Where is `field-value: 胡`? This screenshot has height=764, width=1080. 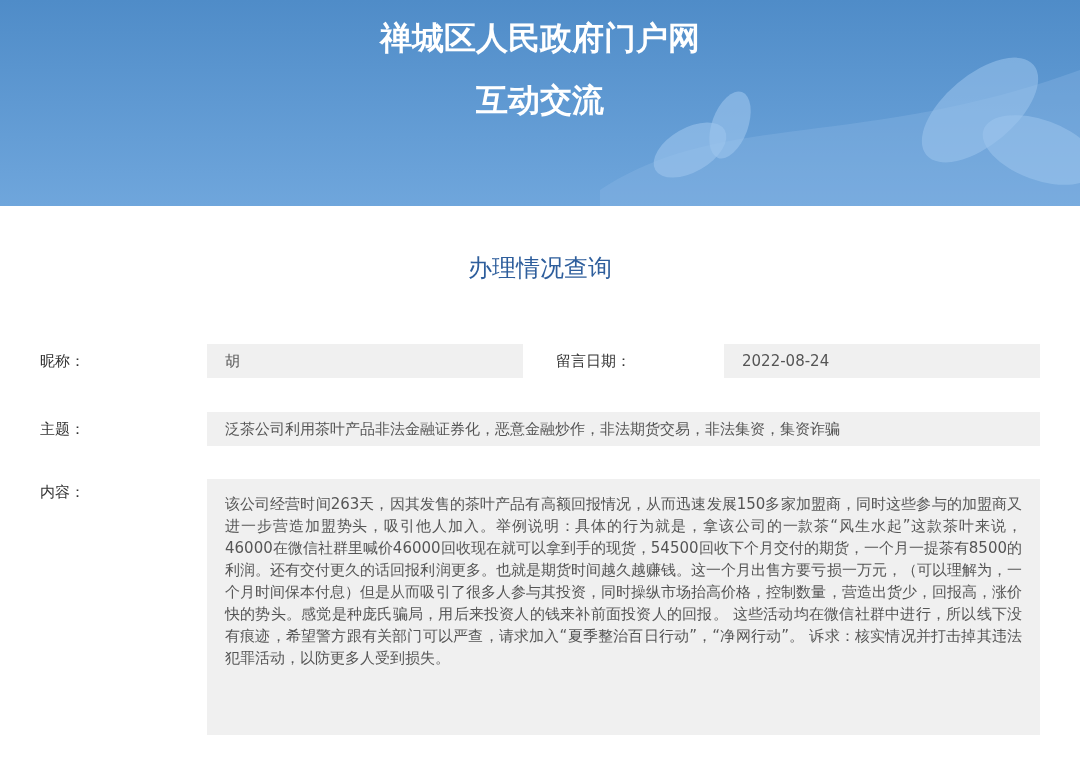 field-value: 胡 is located at coordinates (365, 361).